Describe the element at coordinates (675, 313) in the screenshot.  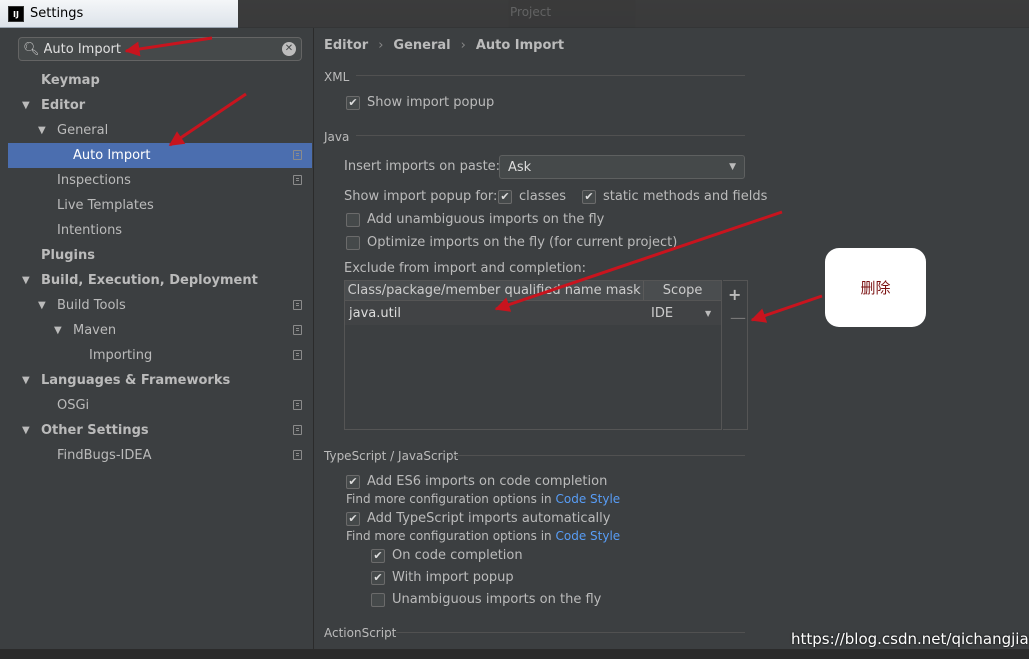
I see `row-scope-cell: IDE` at that location.